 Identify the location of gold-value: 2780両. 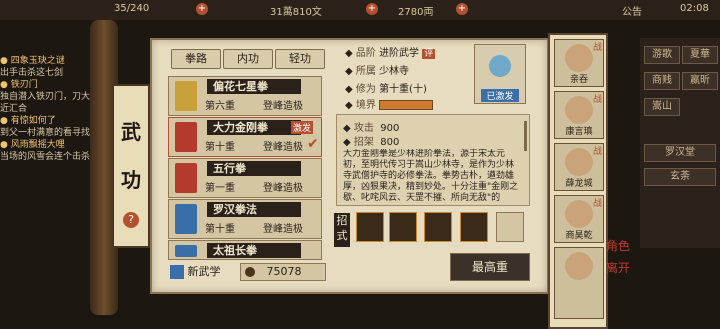
(416, 12).